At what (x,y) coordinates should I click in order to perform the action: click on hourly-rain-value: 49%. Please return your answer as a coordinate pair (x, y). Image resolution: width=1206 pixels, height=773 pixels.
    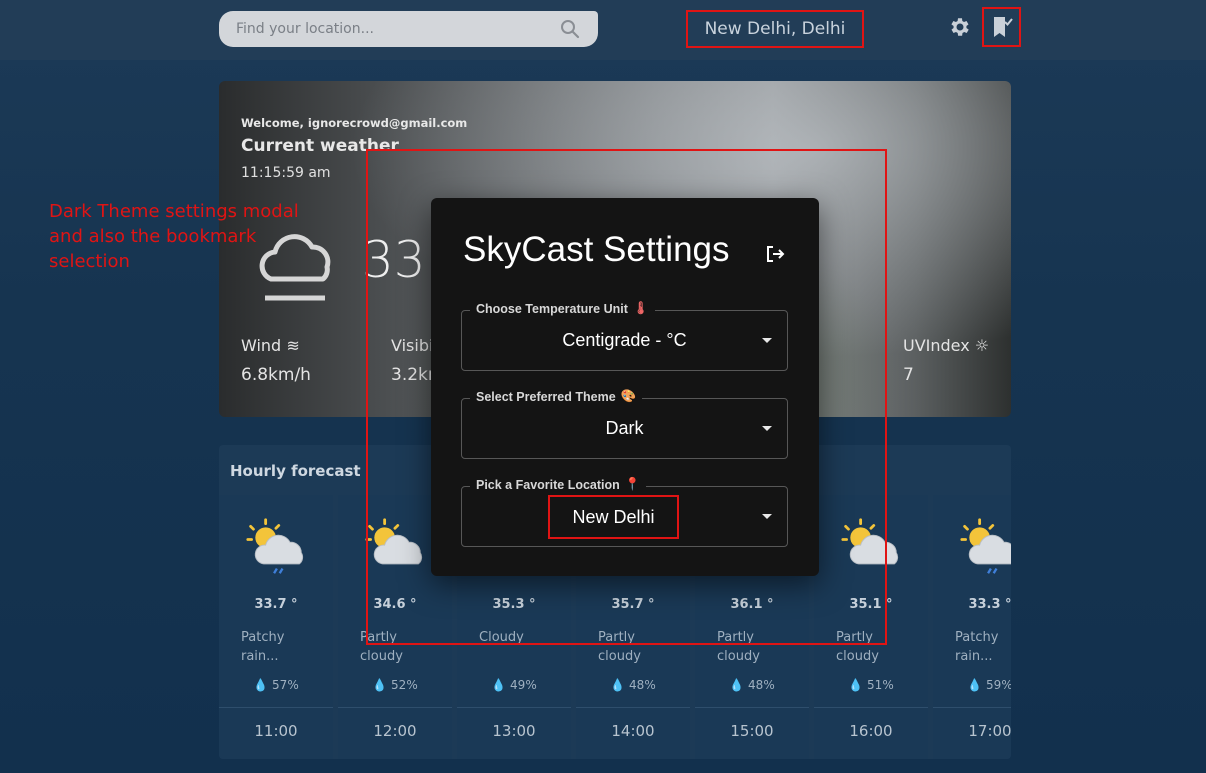
    Looking at the image, I should click on (523, 685).